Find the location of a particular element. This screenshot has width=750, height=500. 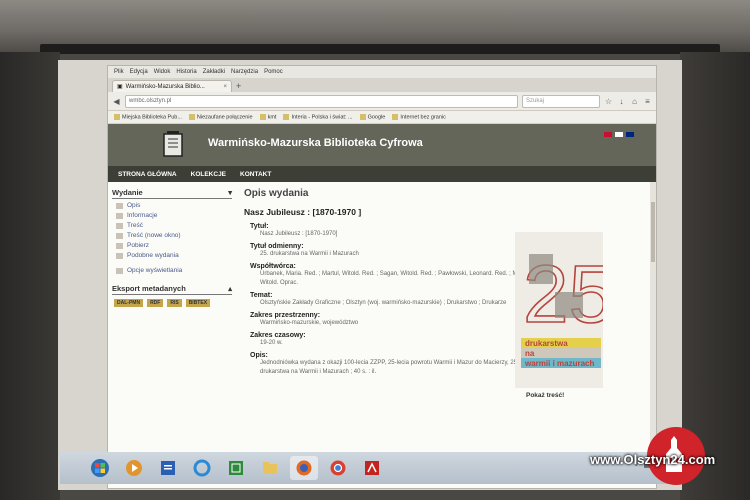

cover-line: na is located at coordinates (530, 353).